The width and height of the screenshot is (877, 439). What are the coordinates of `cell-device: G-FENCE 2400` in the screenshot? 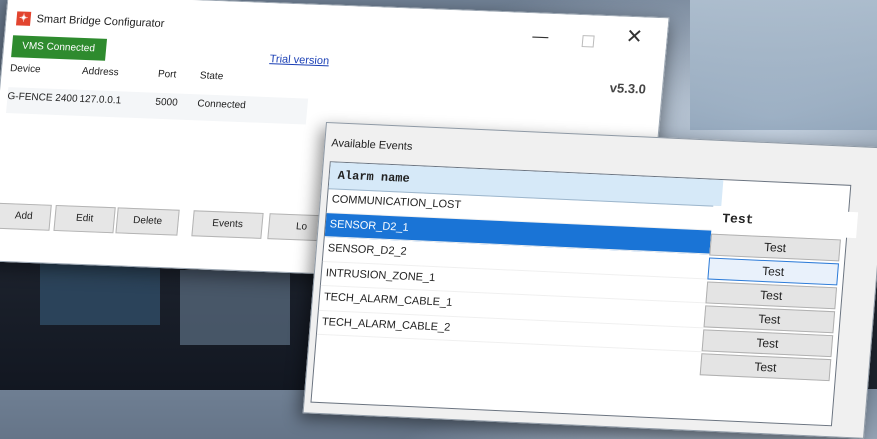 It's located at (42, 98).